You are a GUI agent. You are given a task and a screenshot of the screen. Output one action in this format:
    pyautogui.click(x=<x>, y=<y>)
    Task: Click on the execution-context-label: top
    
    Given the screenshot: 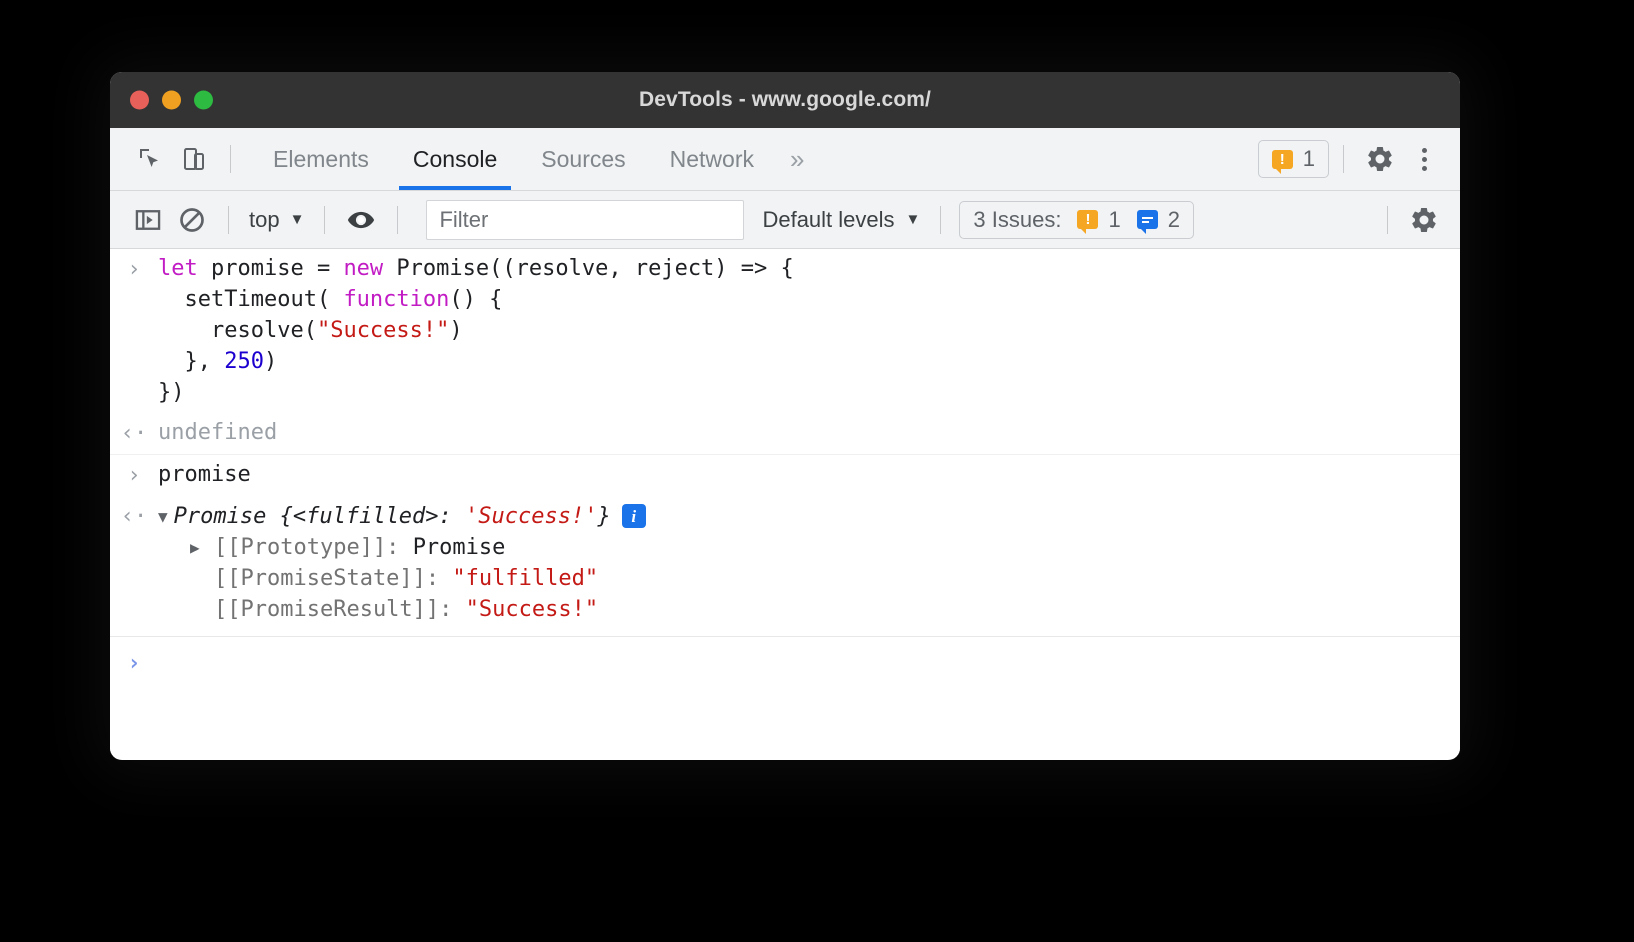 What is the action you would take?
    pyautogui.click(x=264, y=219)
    